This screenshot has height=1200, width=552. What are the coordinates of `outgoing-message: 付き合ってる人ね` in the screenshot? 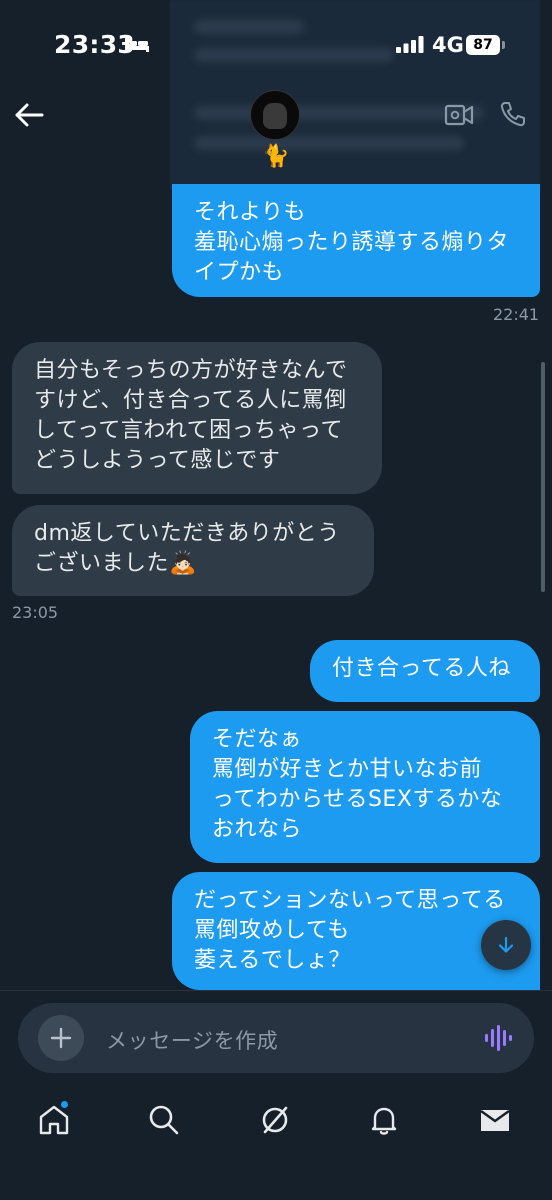 It's located at (425, 671).